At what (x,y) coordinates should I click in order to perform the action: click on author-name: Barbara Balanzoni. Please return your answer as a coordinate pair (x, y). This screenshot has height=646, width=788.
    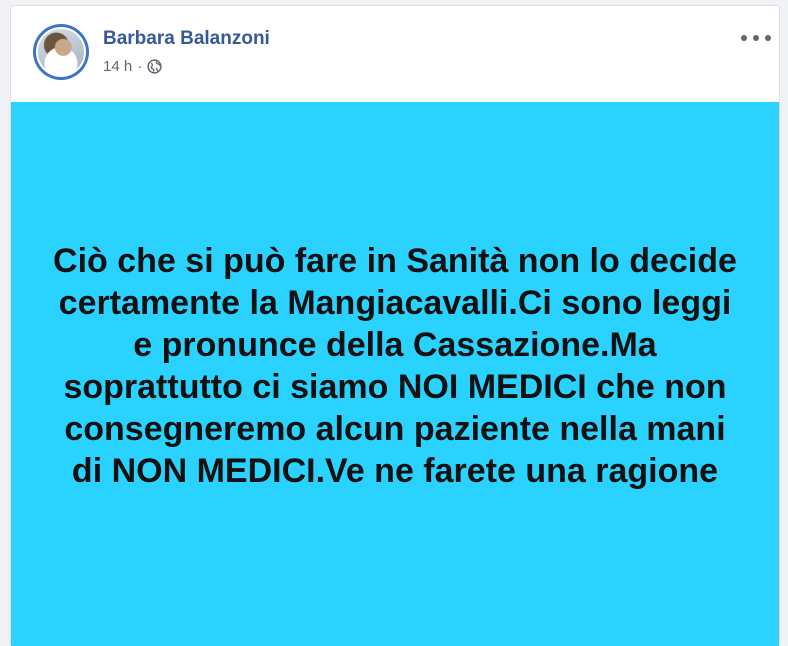
    Looking at the image, I should click on (186, 39).